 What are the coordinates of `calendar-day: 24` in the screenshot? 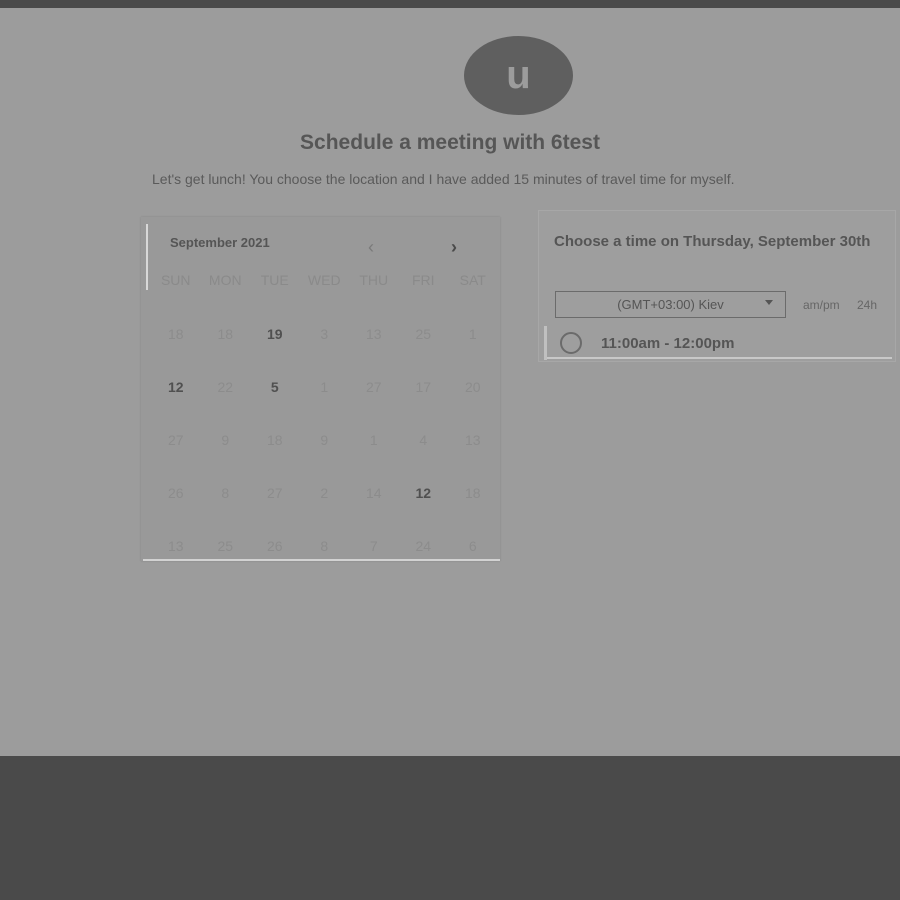 It's located at (423, 545).